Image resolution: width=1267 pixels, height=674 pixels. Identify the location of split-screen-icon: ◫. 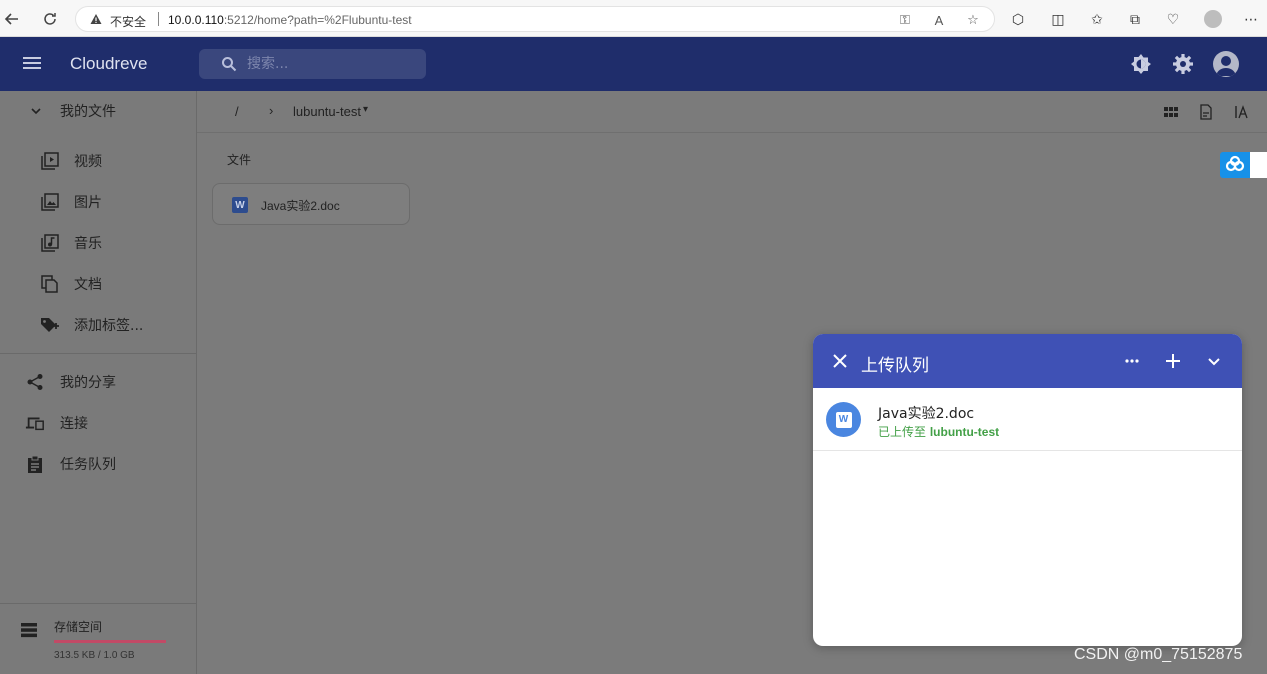
(1058, 19).